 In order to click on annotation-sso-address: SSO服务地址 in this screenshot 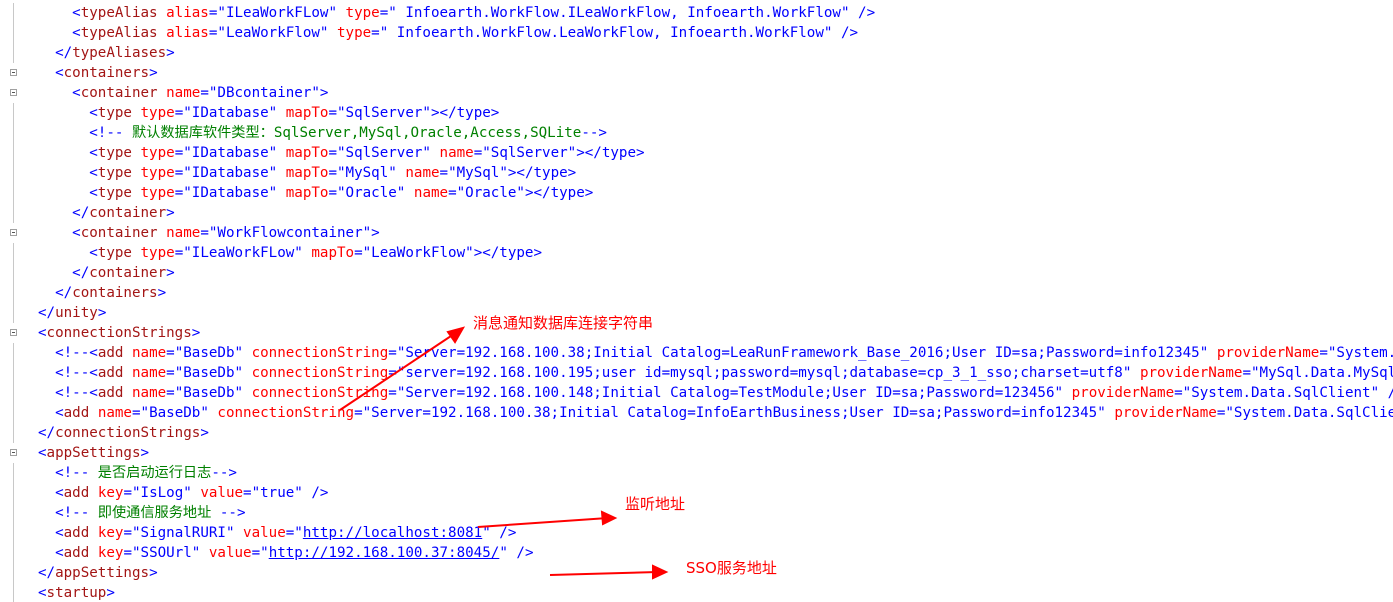, I will do `click(731, 568)`.